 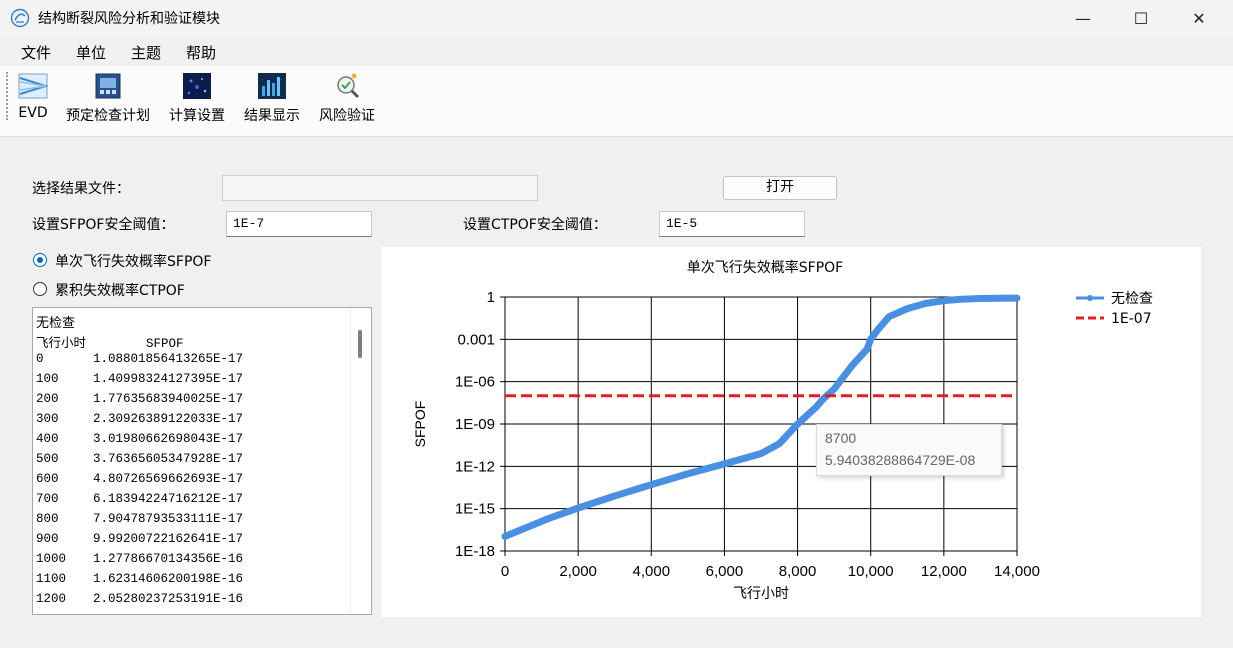 What do you see at coordinates (272, 116) in the screenshot?
I see `toolbar-result-display-label: 结果显示` at bounding box center [272, 116].